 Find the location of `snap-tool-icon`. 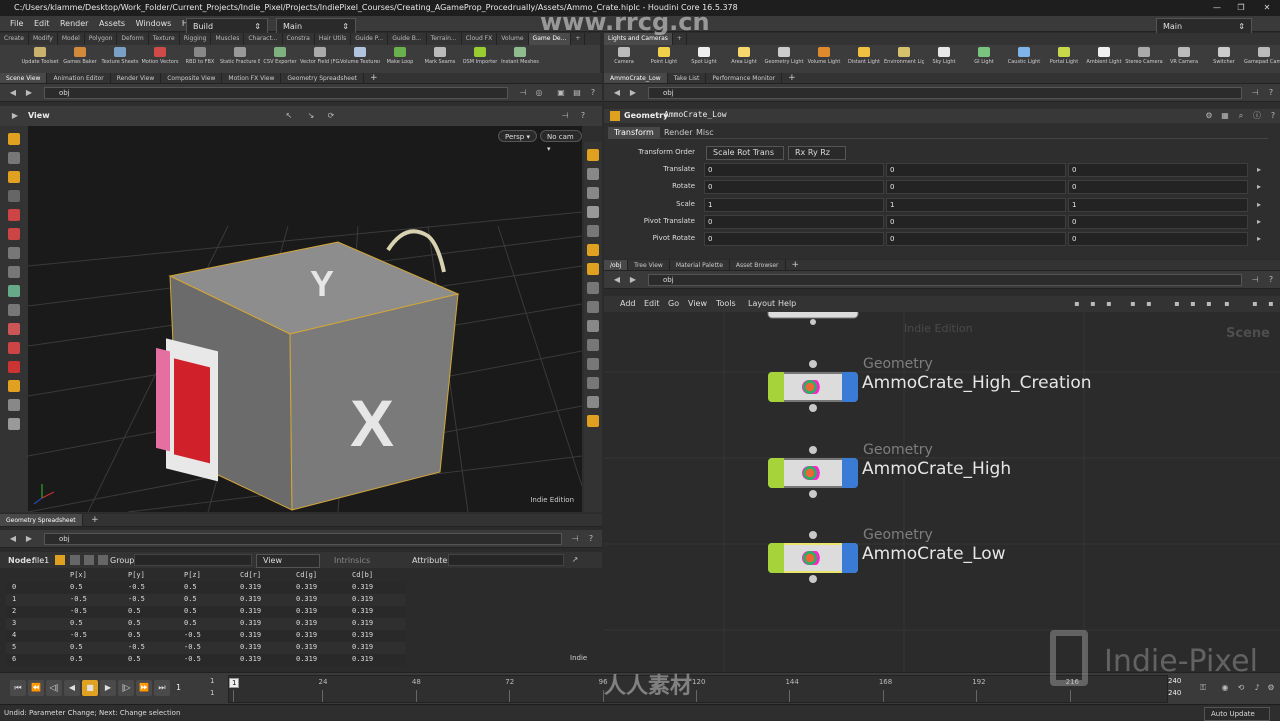

snap-tool-icon is located at coordinates (14, 386).